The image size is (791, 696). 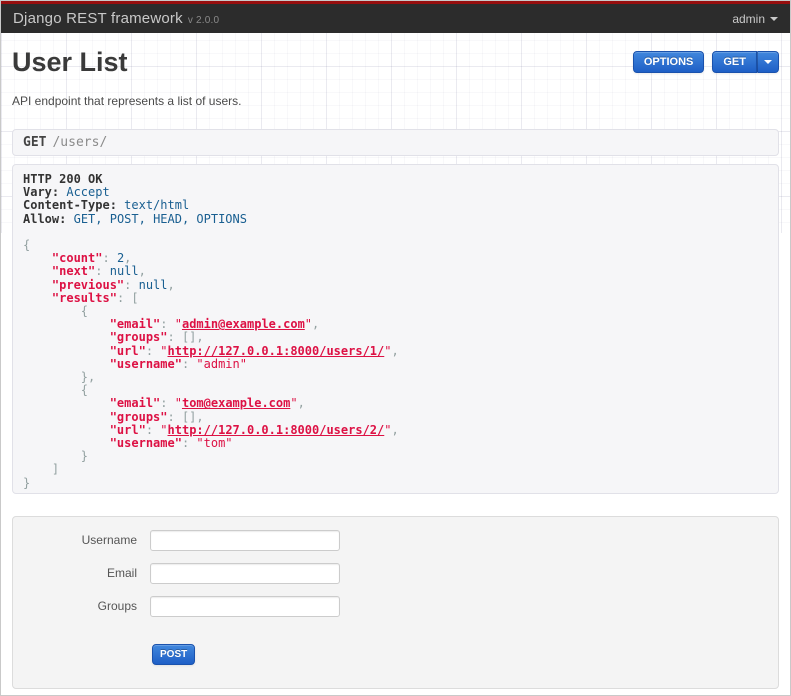 I want to click on post-button: POST, so click(x=174, y=654).